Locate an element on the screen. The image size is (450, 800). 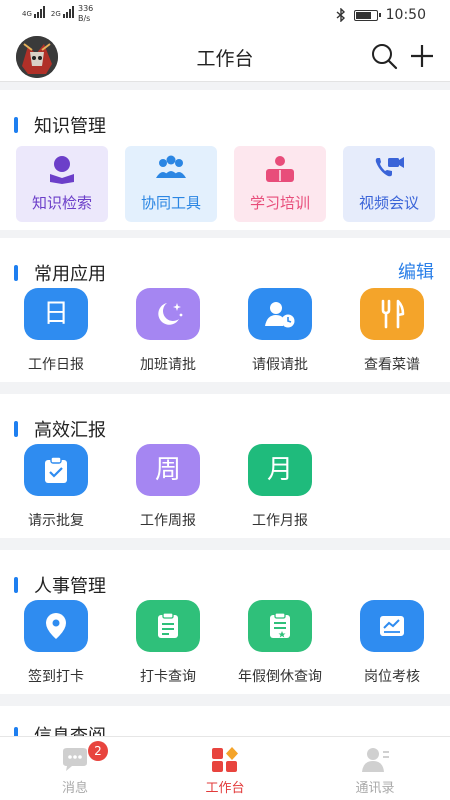
bluetooth-icon is located at coordinates (340, 15).